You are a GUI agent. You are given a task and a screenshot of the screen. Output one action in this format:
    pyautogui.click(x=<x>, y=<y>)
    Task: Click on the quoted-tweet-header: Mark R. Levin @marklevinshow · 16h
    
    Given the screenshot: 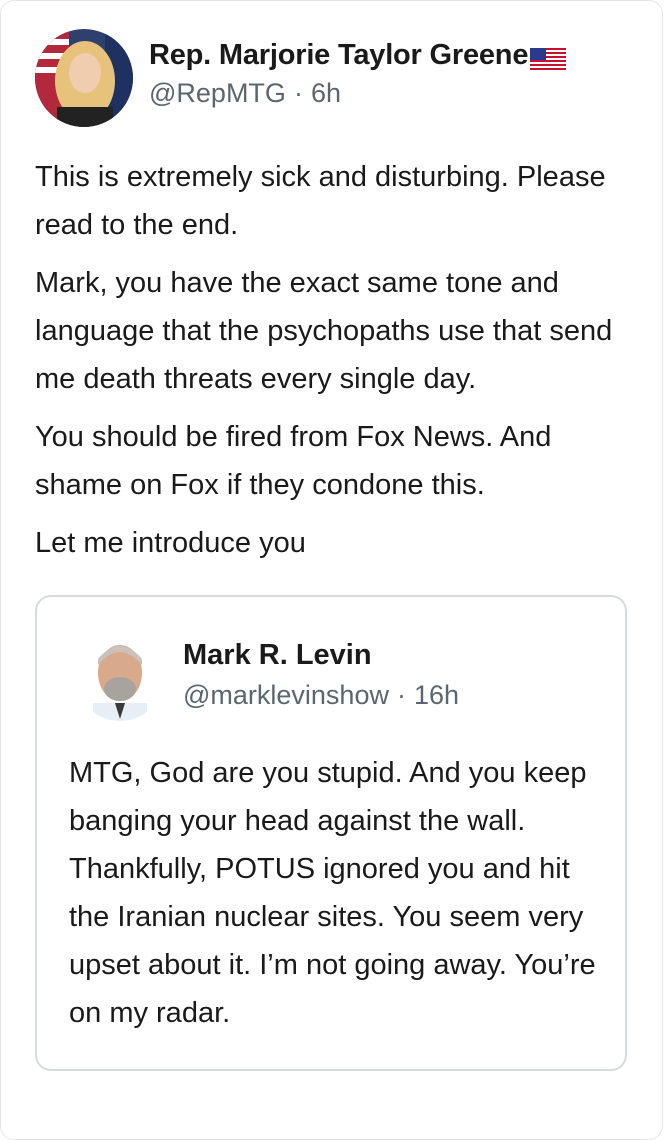 What is the action you would take?
    pyautogui.click(x=267, y=676)
    